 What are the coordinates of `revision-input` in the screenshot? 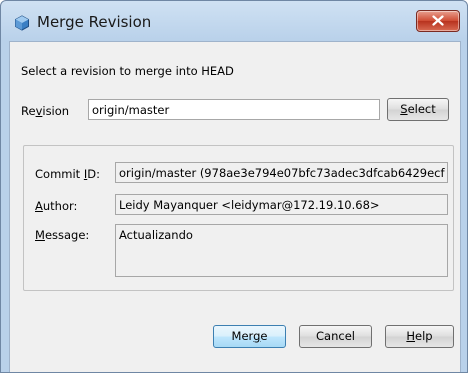 It's located at (234, 109).